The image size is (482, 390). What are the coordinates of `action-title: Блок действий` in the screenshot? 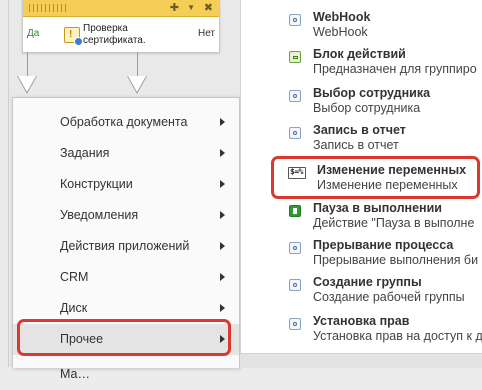 It's located at (359, 54).